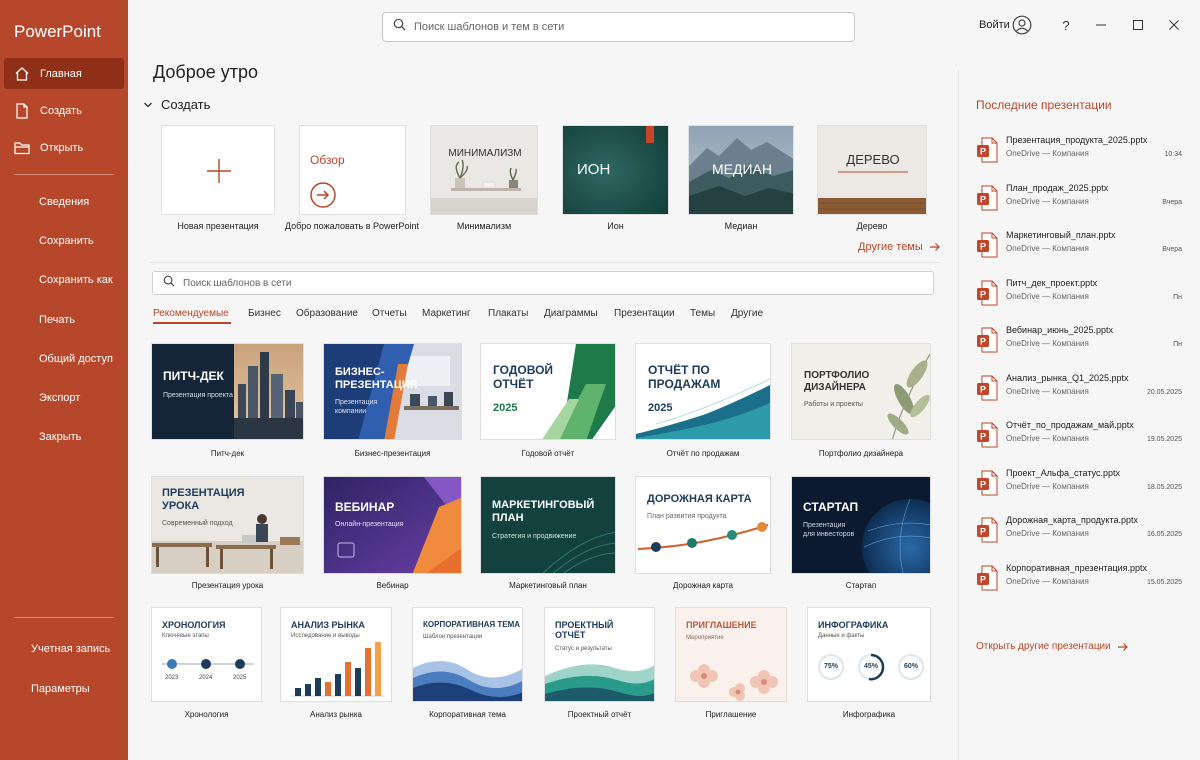 This screenshot has width=1200, height=760. I want to click on minimize-icon, so click(1101, 25).